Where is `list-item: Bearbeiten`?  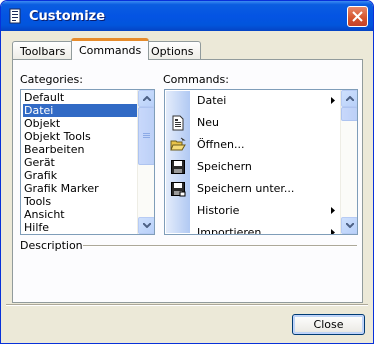
list-item: Bearbeiten is located at coordinates (80, 149).